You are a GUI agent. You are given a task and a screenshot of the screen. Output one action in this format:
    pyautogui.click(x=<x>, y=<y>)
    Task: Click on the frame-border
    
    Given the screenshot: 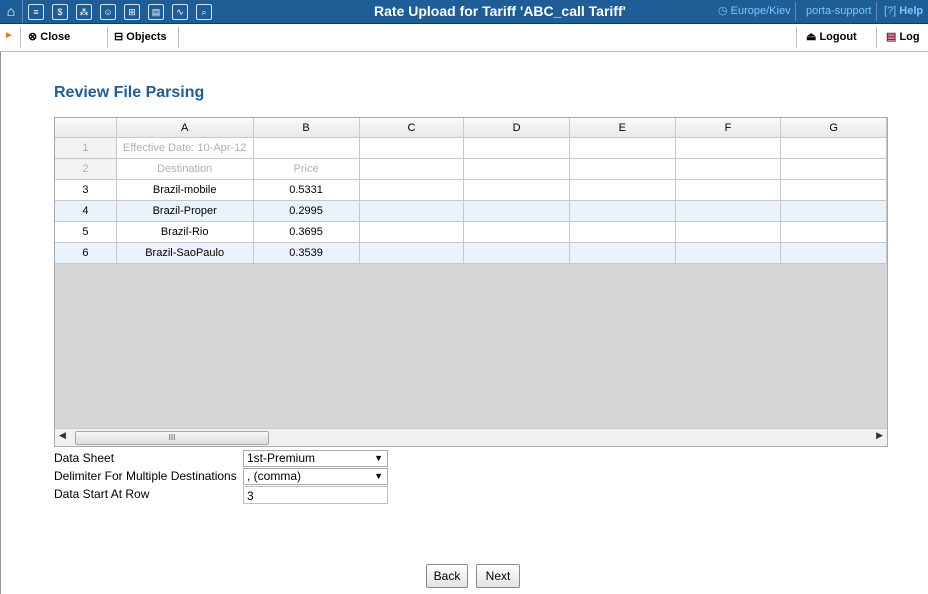 What is the action you would take?
    pyautogui.click(x=0, y=322)
    